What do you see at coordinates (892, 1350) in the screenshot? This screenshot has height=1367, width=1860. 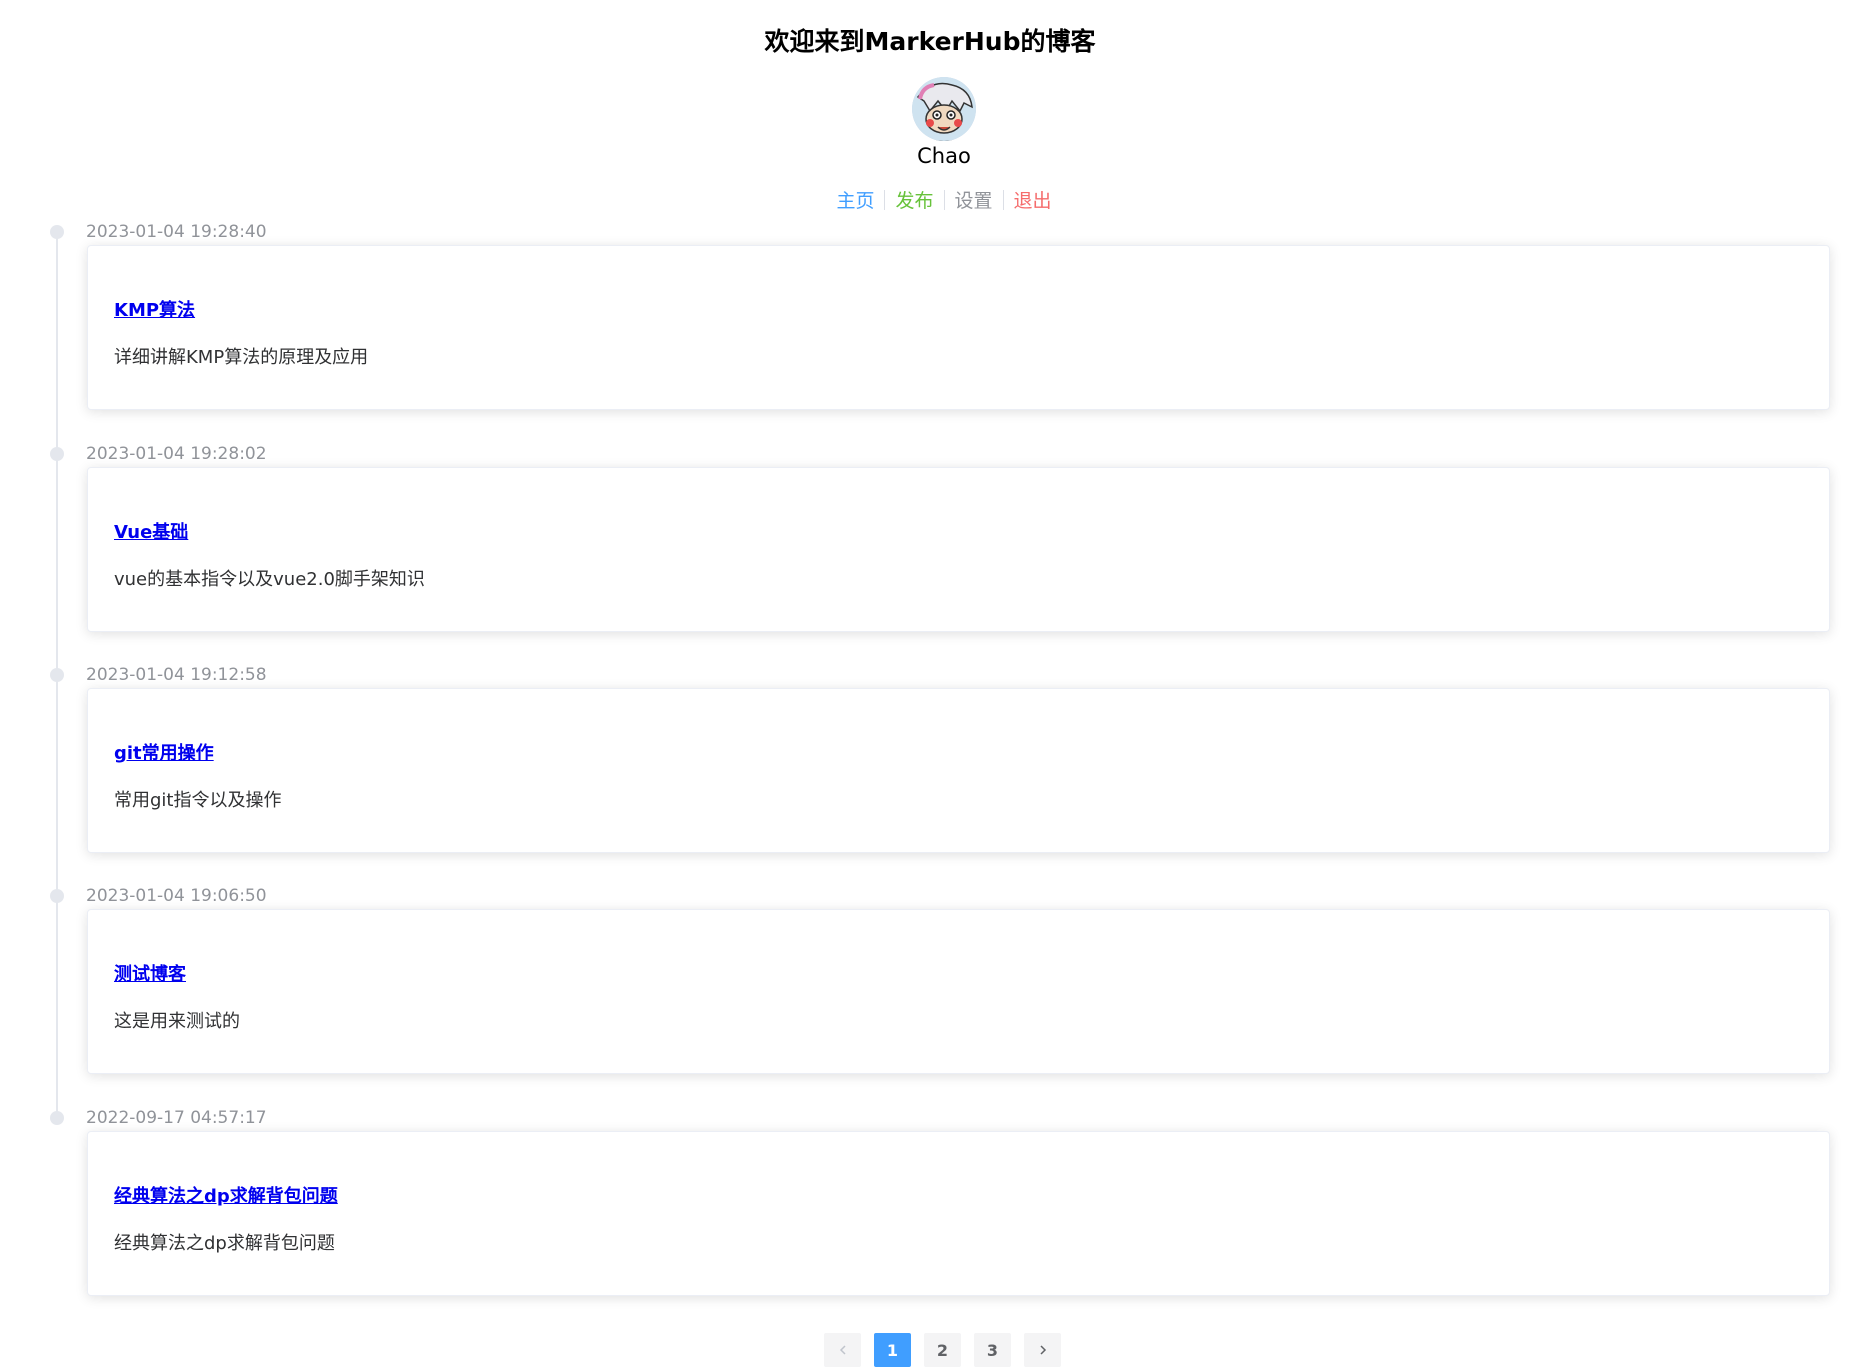 I see `page-button-1: 1` at bounding box center [892, 1350].